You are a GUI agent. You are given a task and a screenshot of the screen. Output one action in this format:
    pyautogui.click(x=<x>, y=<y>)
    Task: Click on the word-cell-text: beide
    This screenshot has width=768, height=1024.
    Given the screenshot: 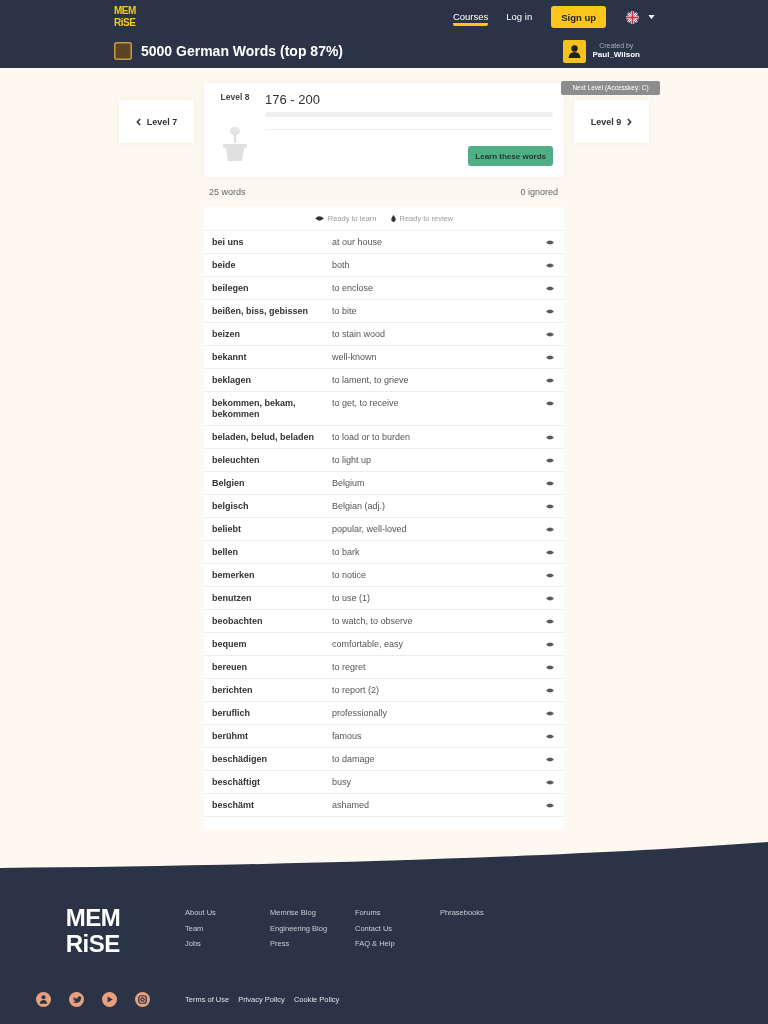 What is the action you would take?
    pyautogui.click(x=224, y=265)
    